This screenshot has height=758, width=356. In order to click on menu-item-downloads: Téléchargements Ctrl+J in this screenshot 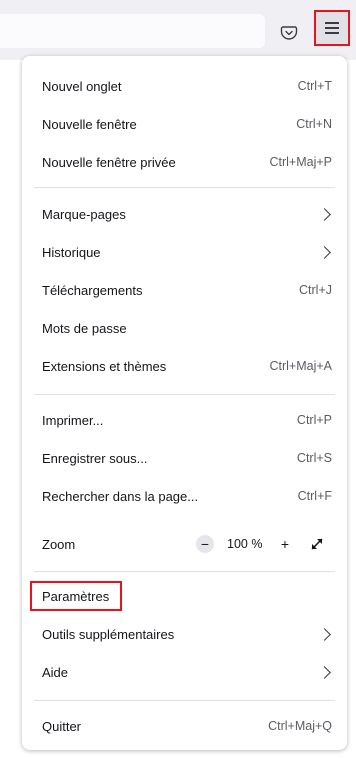, I will do `click(184, 290)`.